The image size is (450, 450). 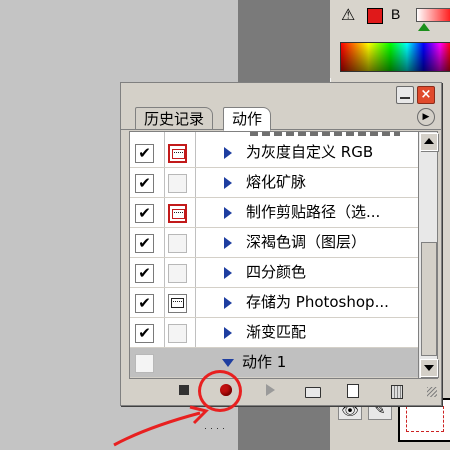 I want to click on scroll-thumb, so click(x=429, y=299).